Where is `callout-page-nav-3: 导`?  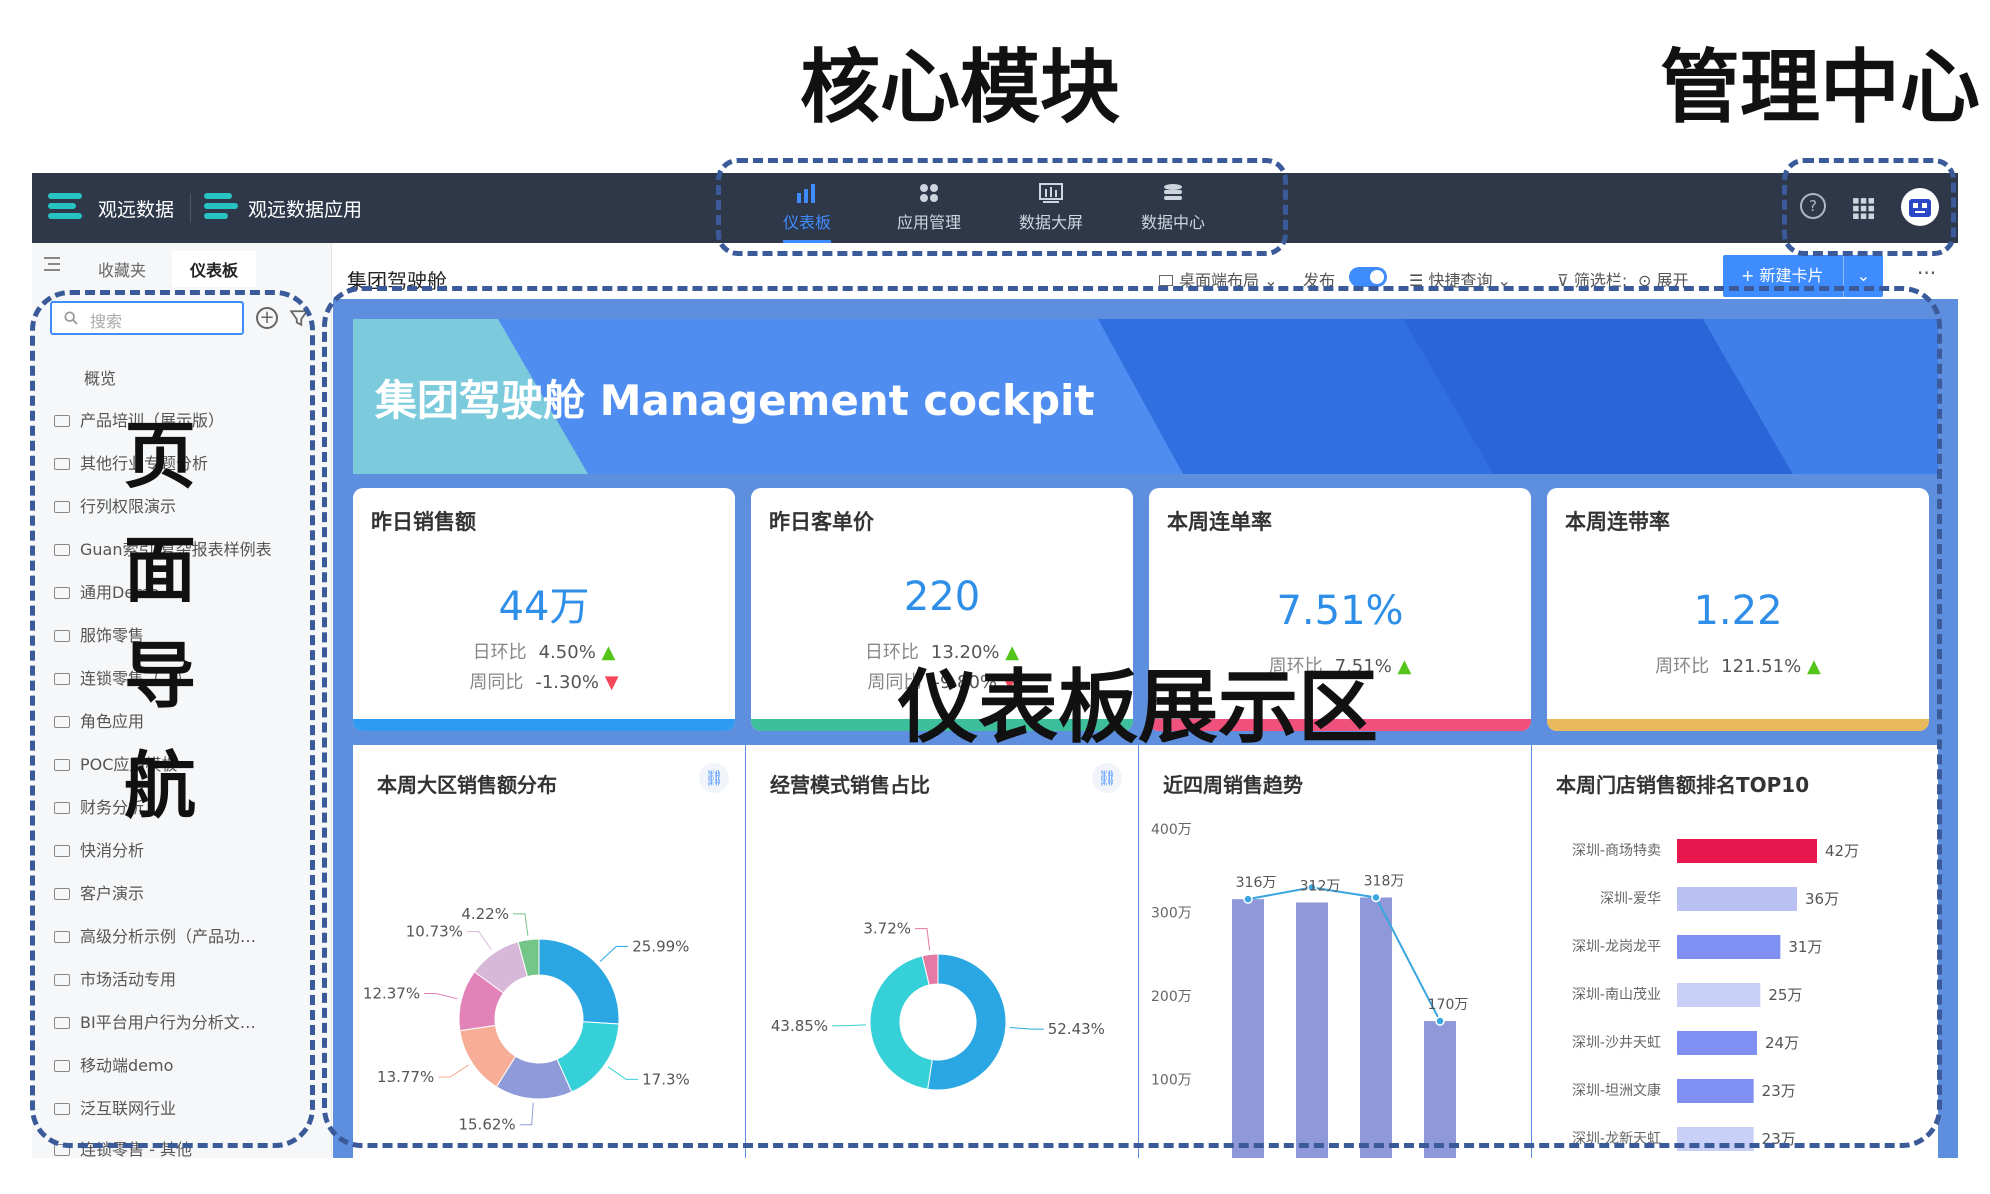
callout-page-nav-3: 导 is located at coordinates (160, 676).